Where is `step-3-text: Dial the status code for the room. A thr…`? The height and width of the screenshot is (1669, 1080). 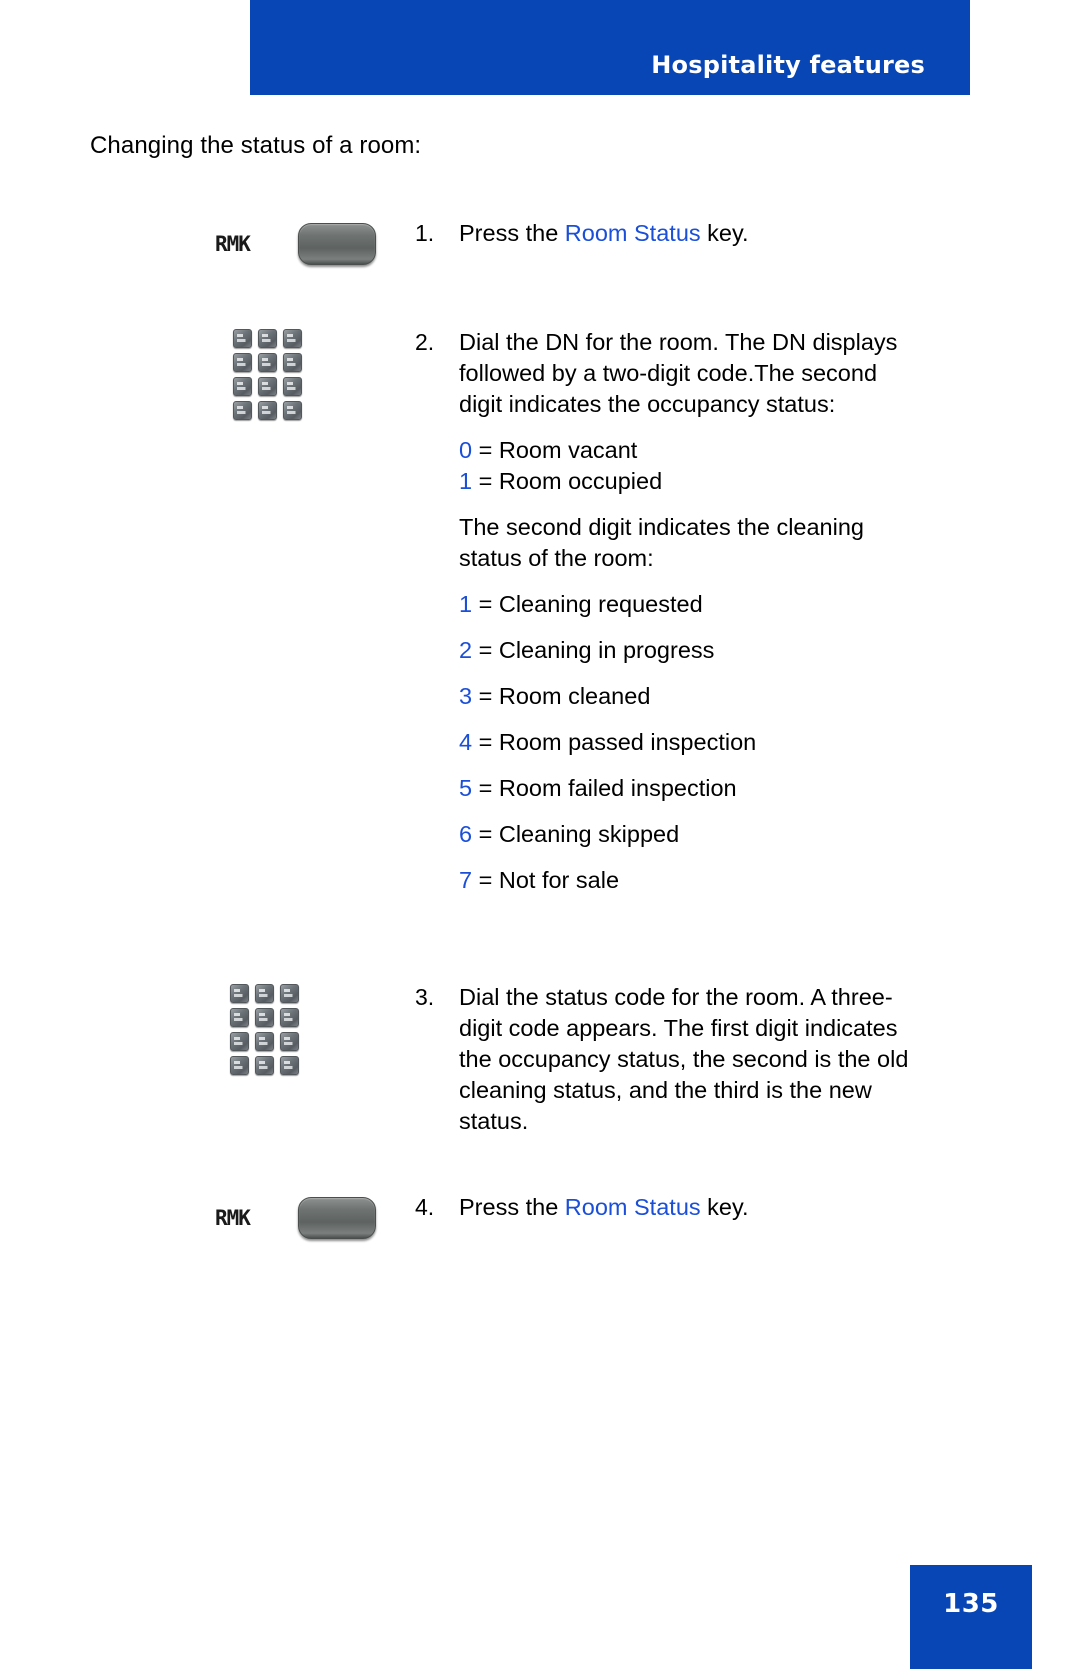
step-3-text: Dial the status code for the room. A thr… is located at coordinates (684, 1059).